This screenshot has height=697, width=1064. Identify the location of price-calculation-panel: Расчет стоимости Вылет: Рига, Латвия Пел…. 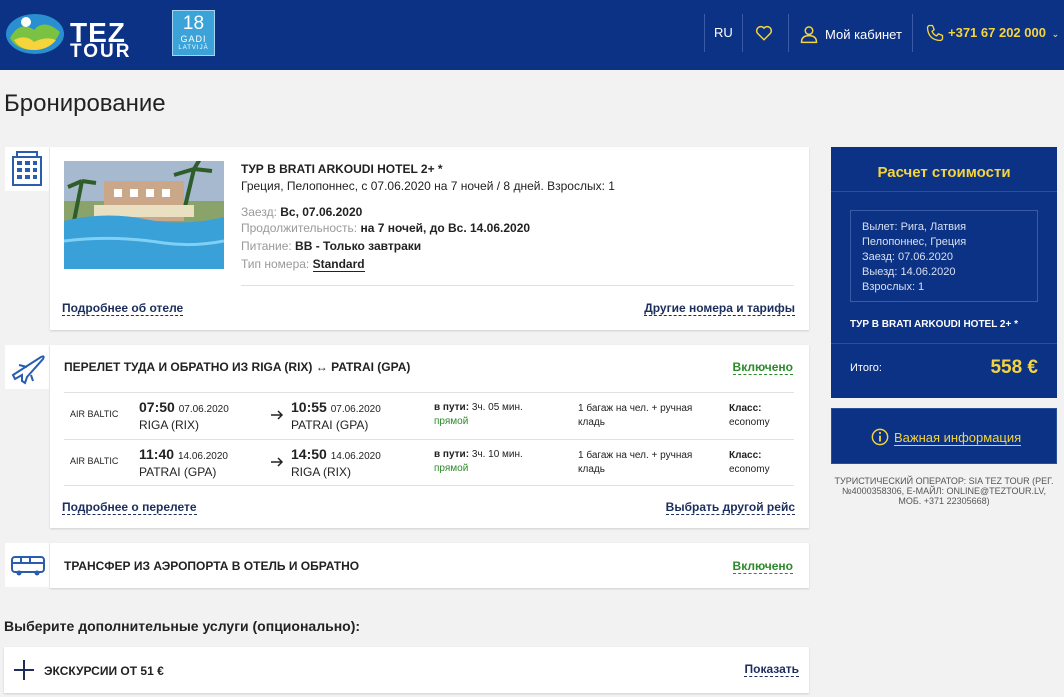
(944, 272).